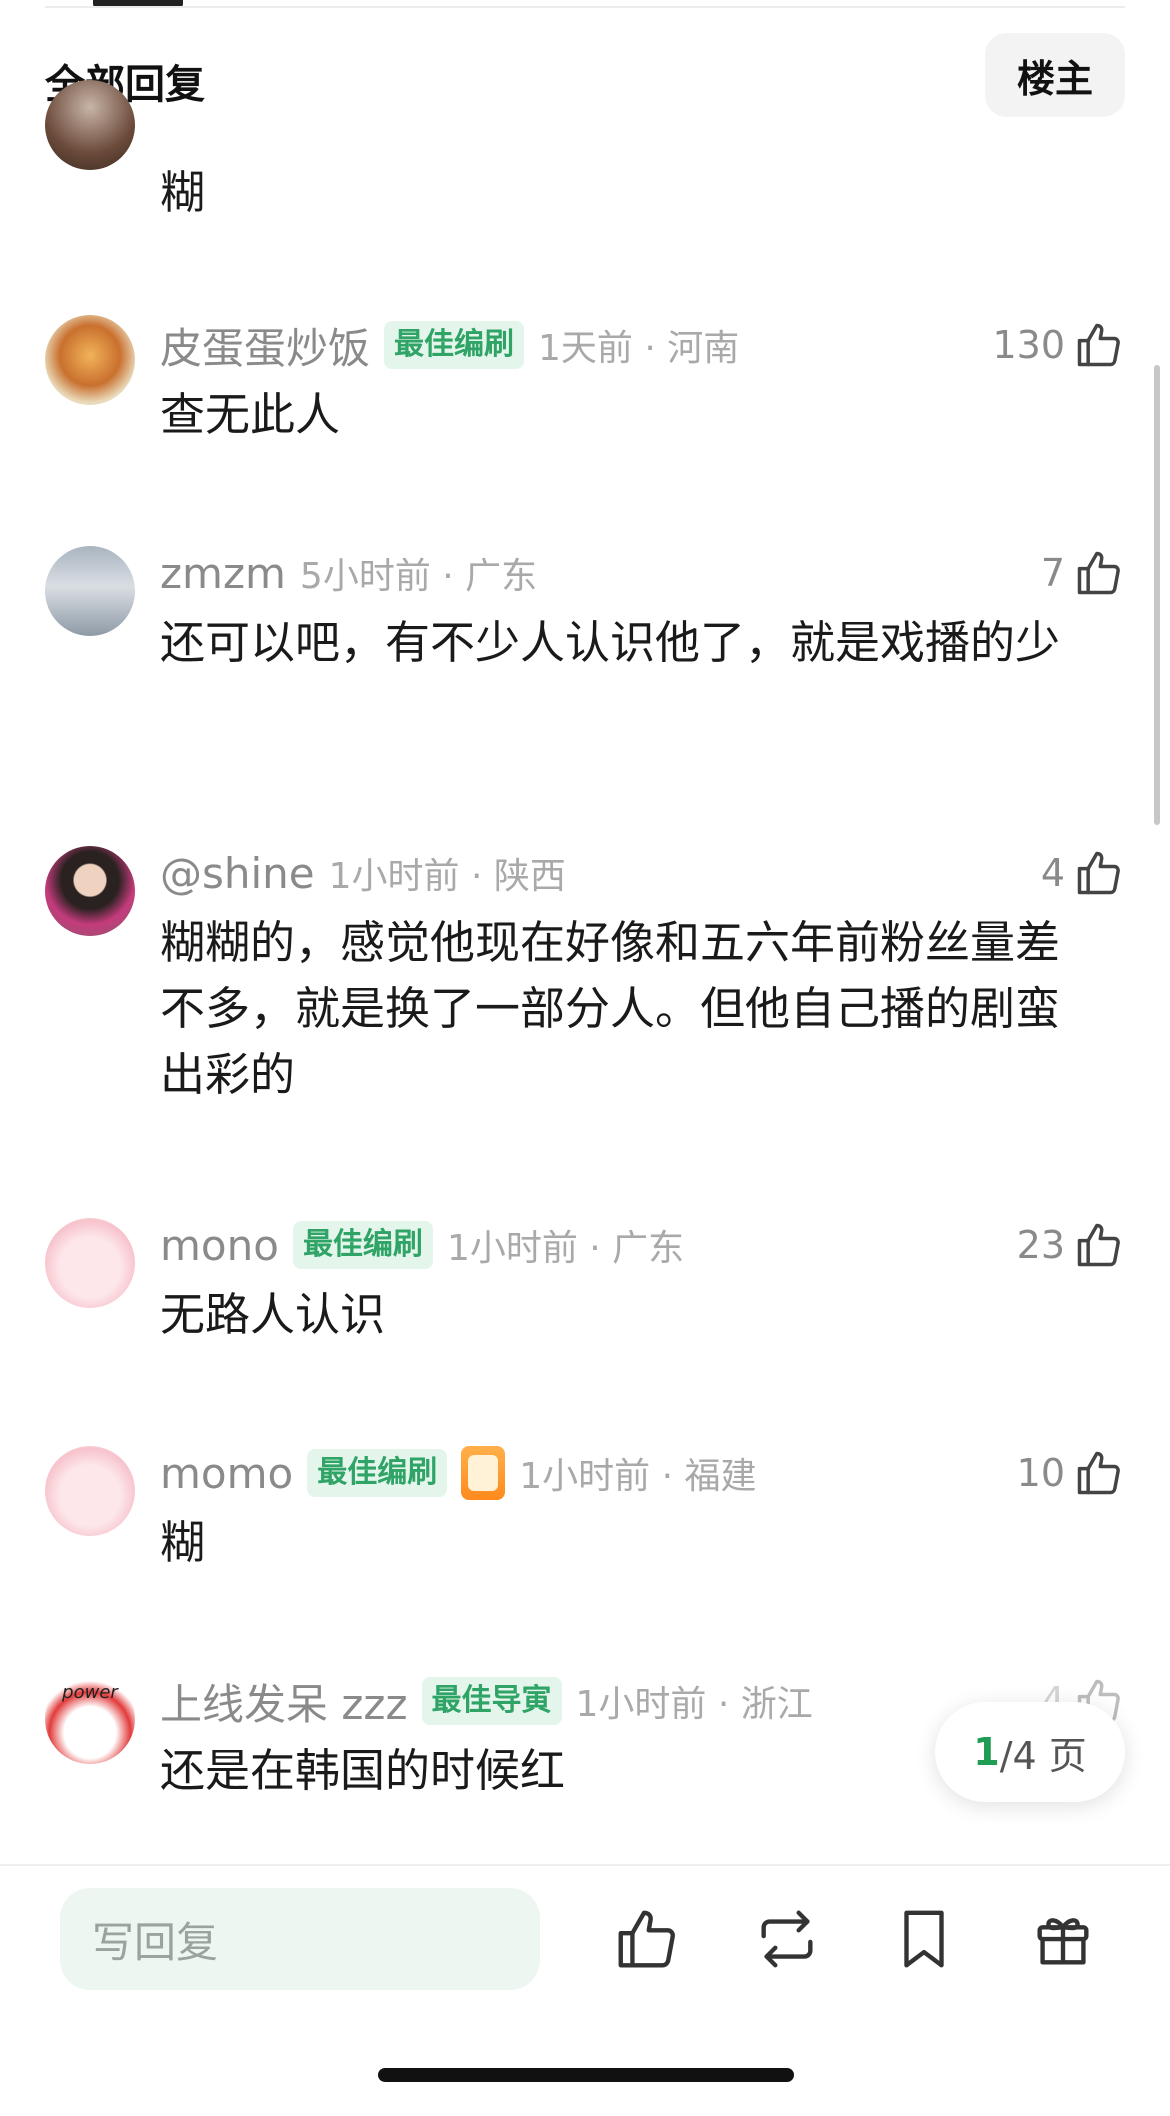 This screenshot has height=2116, width=1170. I want to click on comment-item: 糊, so click(585, 155).